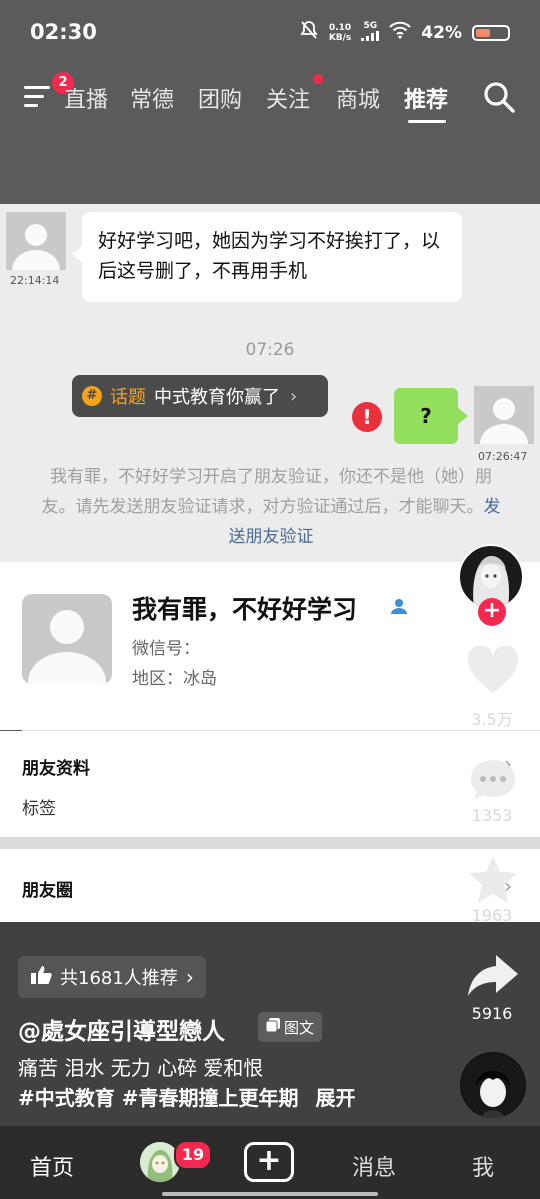  What do you see at coordinates (119, 978) in the screenshot?
I see `recommend-count: 共1681人推荐` at bounding box center [119, 978].